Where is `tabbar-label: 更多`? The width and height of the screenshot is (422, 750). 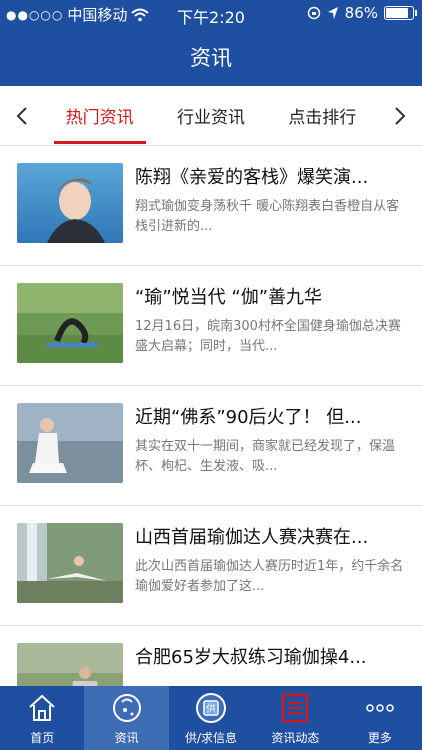 tabbar-label: 更多 is located at coordinates (379, 738).